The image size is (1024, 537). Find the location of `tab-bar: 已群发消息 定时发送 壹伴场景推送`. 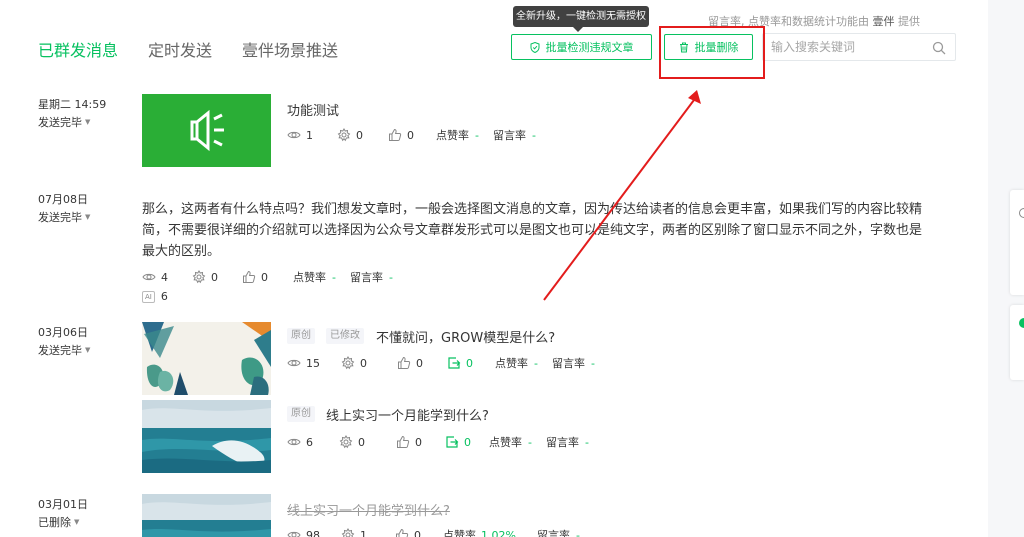

tab-bar: 已群发消息 定时发送 壹伴场景推送 is located at coordinates (188, 49).